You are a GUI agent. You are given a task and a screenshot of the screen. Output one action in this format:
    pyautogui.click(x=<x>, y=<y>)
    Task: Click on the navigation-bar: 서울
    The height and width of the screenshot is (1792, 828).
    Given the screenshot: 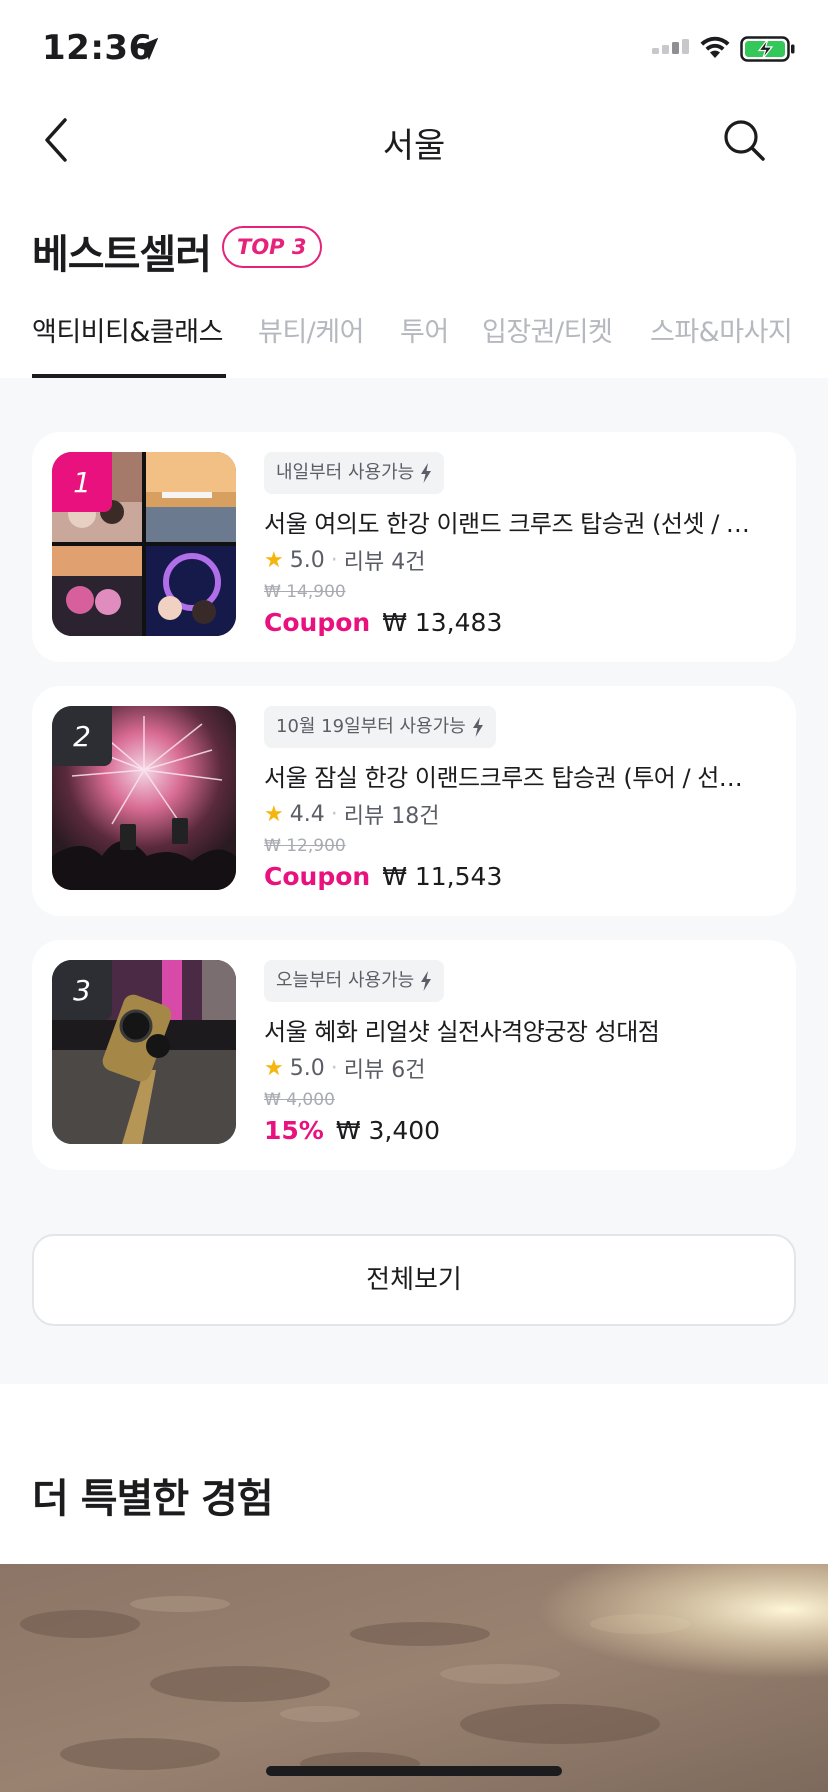 What is the action you would take?
    pyautogui.click(x=414, y=140)
    